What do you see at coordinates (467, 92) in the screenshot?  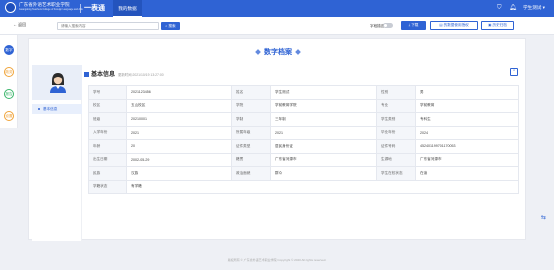 I see `field-value: 男` at bounding box center [467, 92].